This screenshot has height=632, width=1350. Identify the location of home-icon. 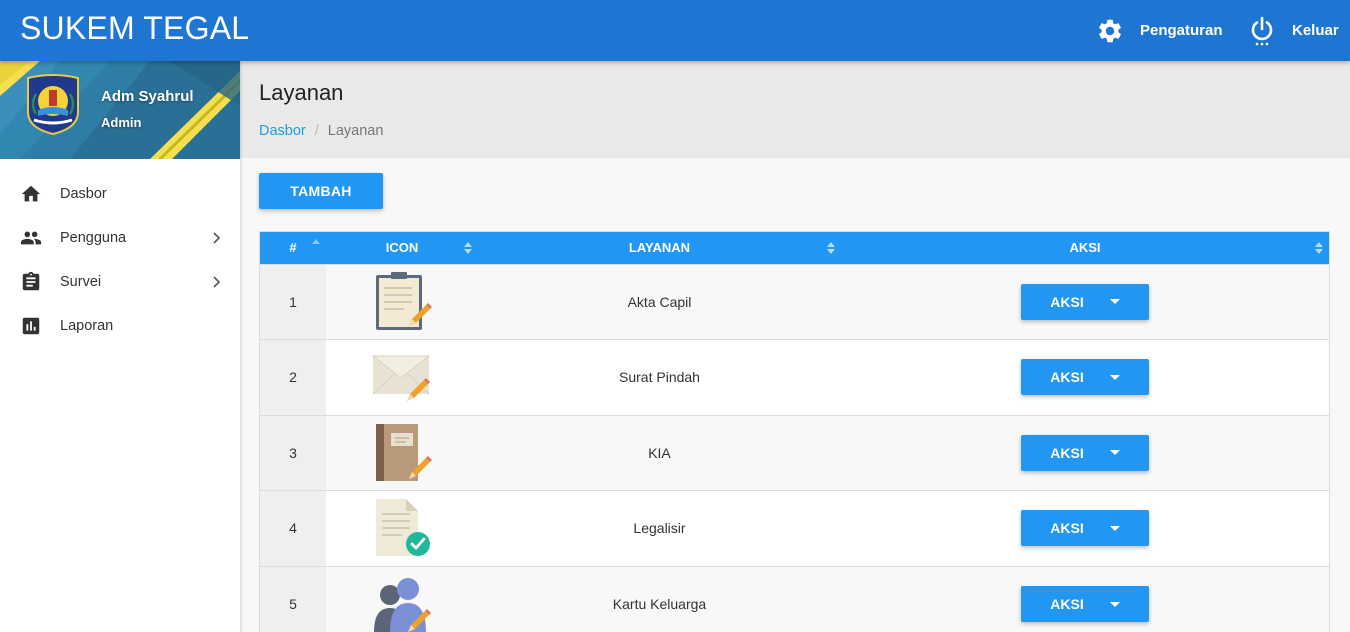
(31, 193).